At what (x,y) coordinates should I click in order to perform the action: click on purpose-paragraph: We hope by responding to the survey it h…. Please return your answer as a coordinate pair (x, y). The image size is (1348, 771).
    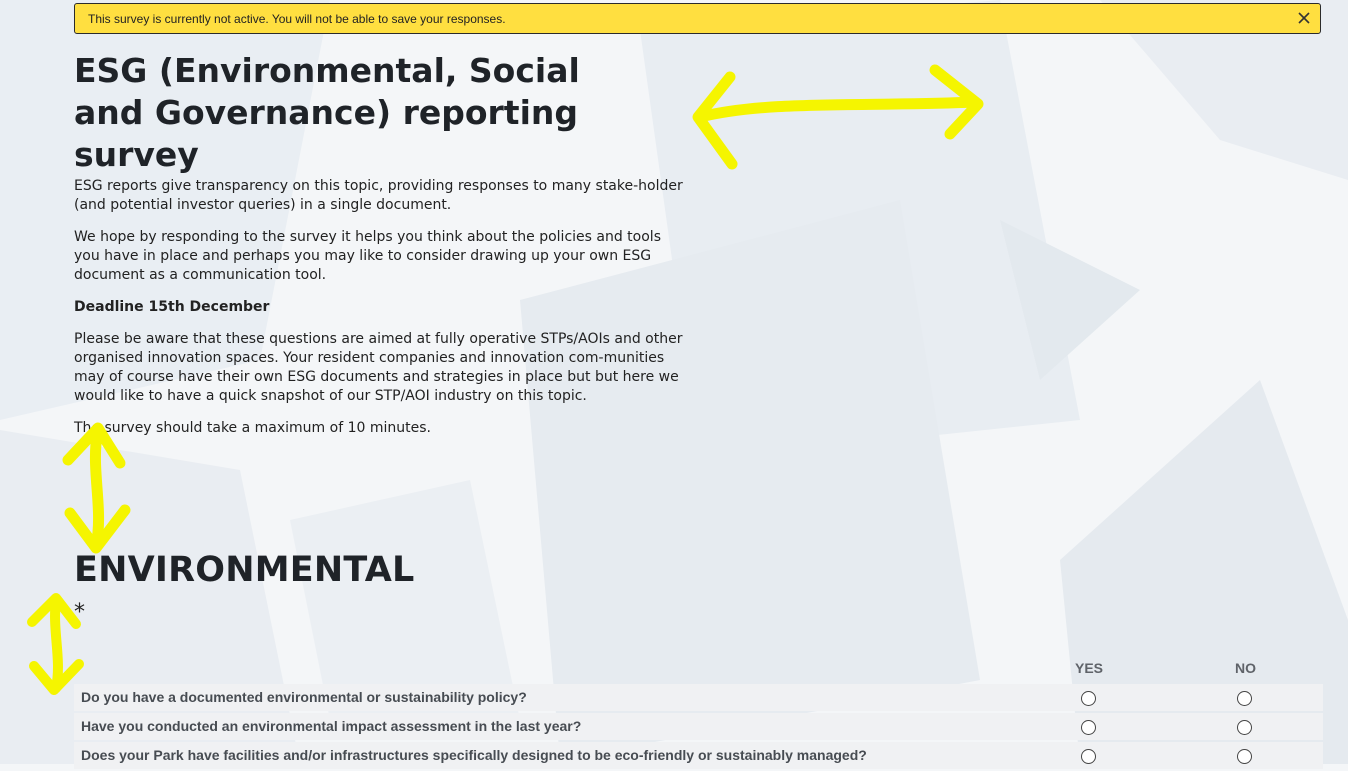
    Looking at the image, I should click on (367, 256).